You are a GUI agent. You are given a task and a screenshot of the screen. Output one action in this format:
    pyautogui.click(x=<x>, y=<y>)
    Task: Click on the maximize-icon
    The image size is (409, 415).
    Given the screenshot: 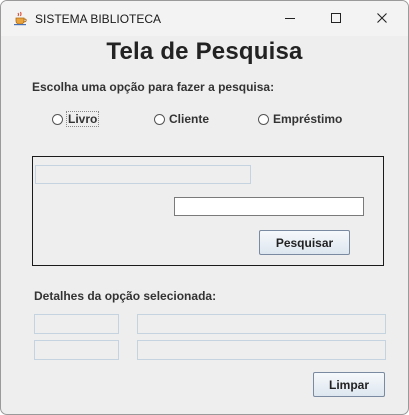 What is the action you would take?
    pyautogui.click(x=336, y=18)
    